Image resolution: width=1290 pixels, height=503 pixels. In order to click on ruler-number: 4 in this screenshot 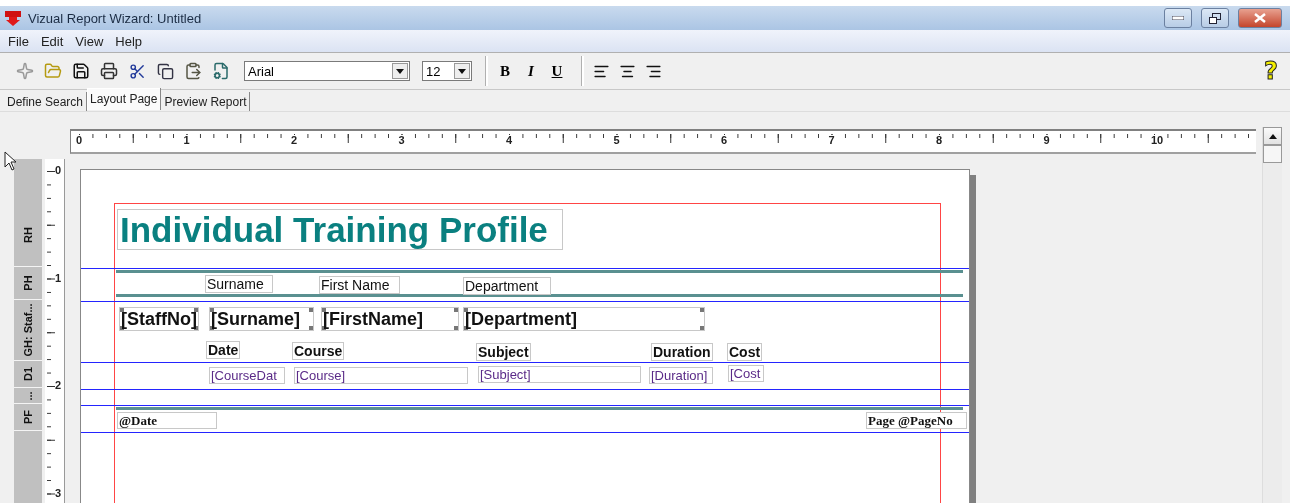, I will do `click(509, 140)`.